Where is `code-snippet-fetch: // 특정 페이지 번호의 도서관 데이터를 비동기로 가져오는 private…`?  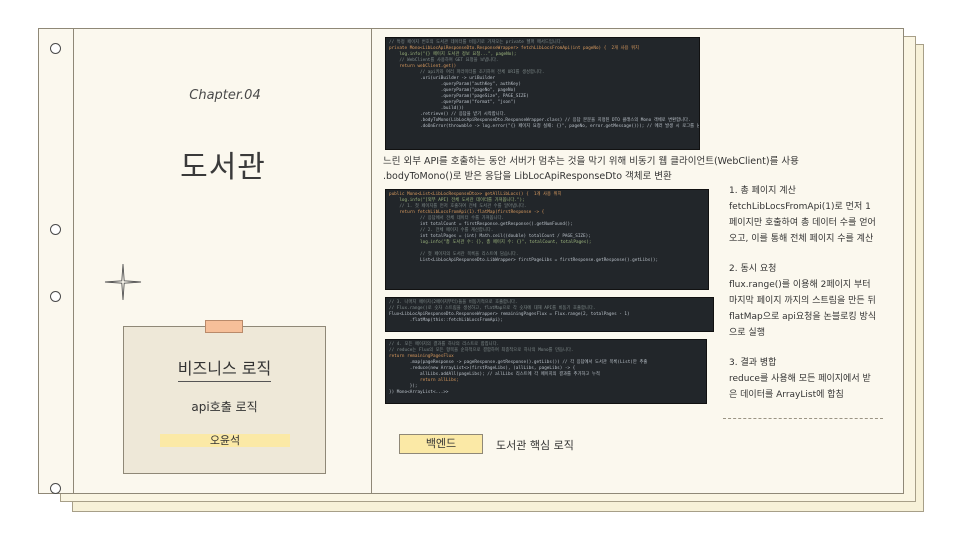
code-snippet-fetch: // 특정 페이지 번호의 도서관 데이터를 비동기로 가져오는 private… is located at coordinates (542, 93).